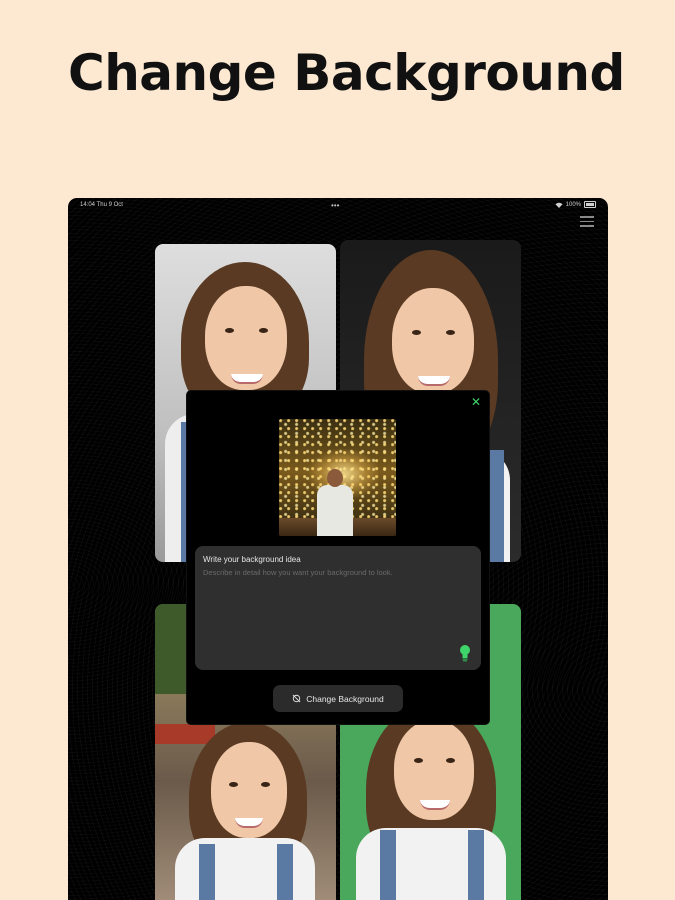  Describe the element at coordinates (335, 205) in the screenshot. I see `multitasking-dots: •••` at that location.